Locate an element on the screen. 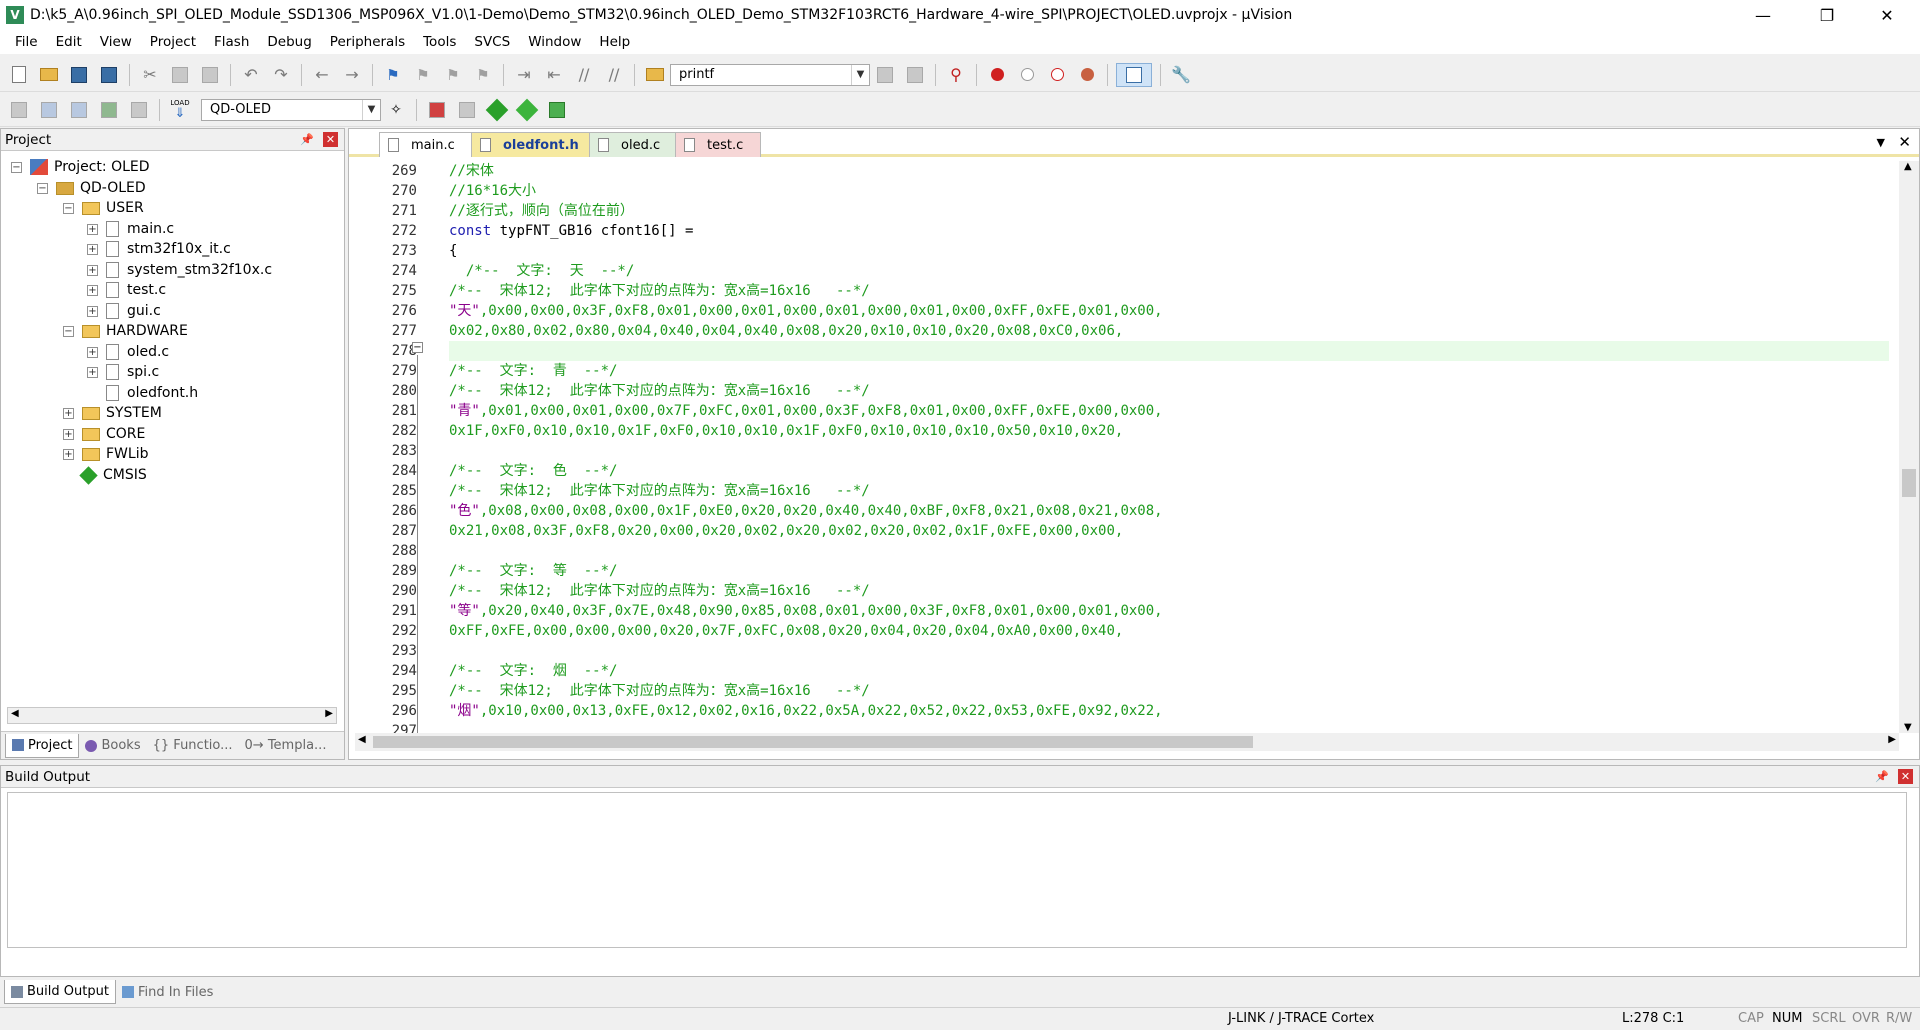 This screenshot has width=1920, height=1030. open-file-button is located at coordinates (49, 75).